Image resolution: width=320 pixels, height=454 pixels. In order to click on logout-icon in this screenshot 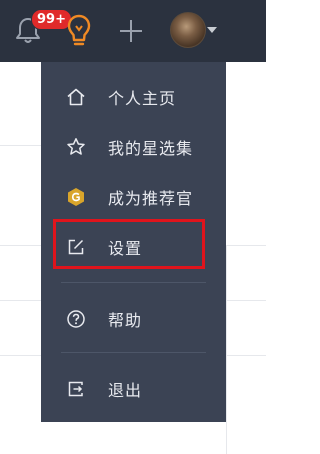, I will do `click(76, 389)`.